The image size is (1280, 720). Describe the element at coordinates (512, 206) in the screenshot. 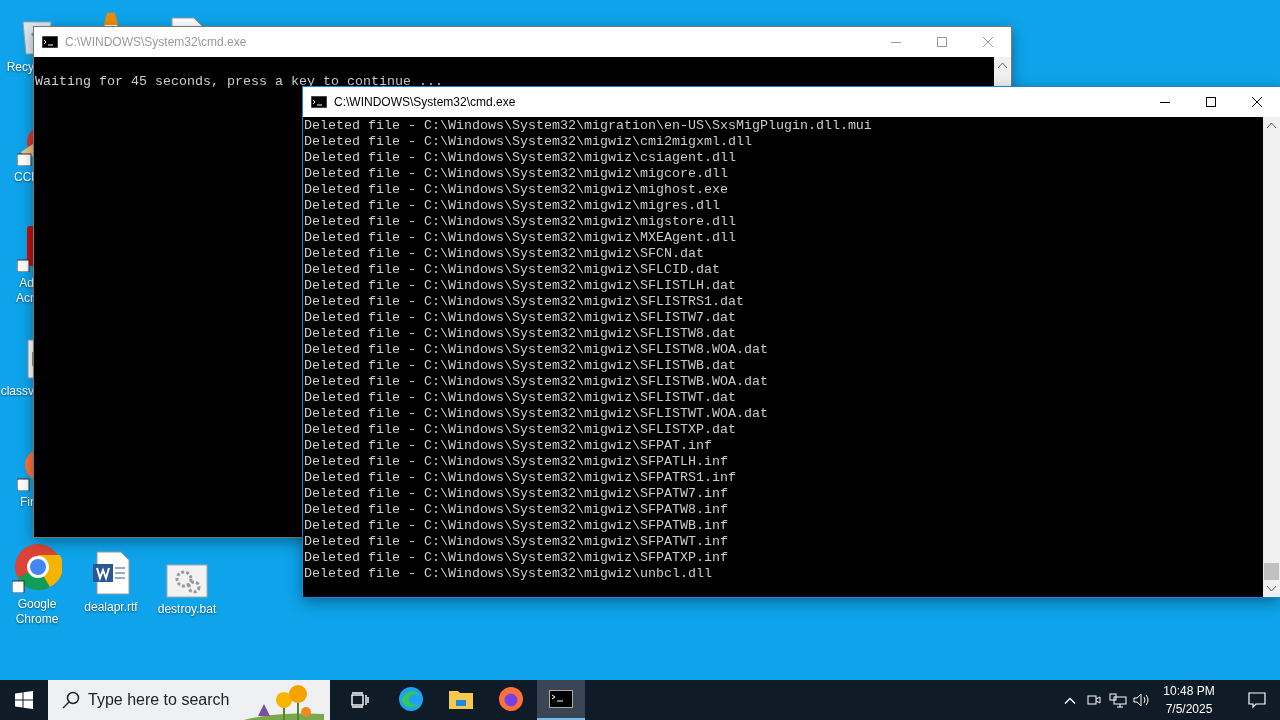

I see `console-line: Deleted file - C:\Windows\System32\migwiz\migres.dll` at that location.